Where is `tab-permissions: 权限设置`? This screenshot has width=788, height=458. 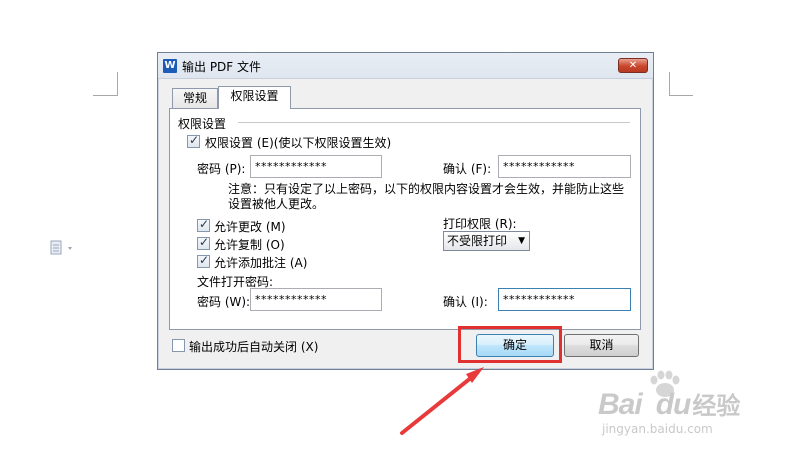
tab-permissions: 权限设置 is located at coordinates (254, 97).